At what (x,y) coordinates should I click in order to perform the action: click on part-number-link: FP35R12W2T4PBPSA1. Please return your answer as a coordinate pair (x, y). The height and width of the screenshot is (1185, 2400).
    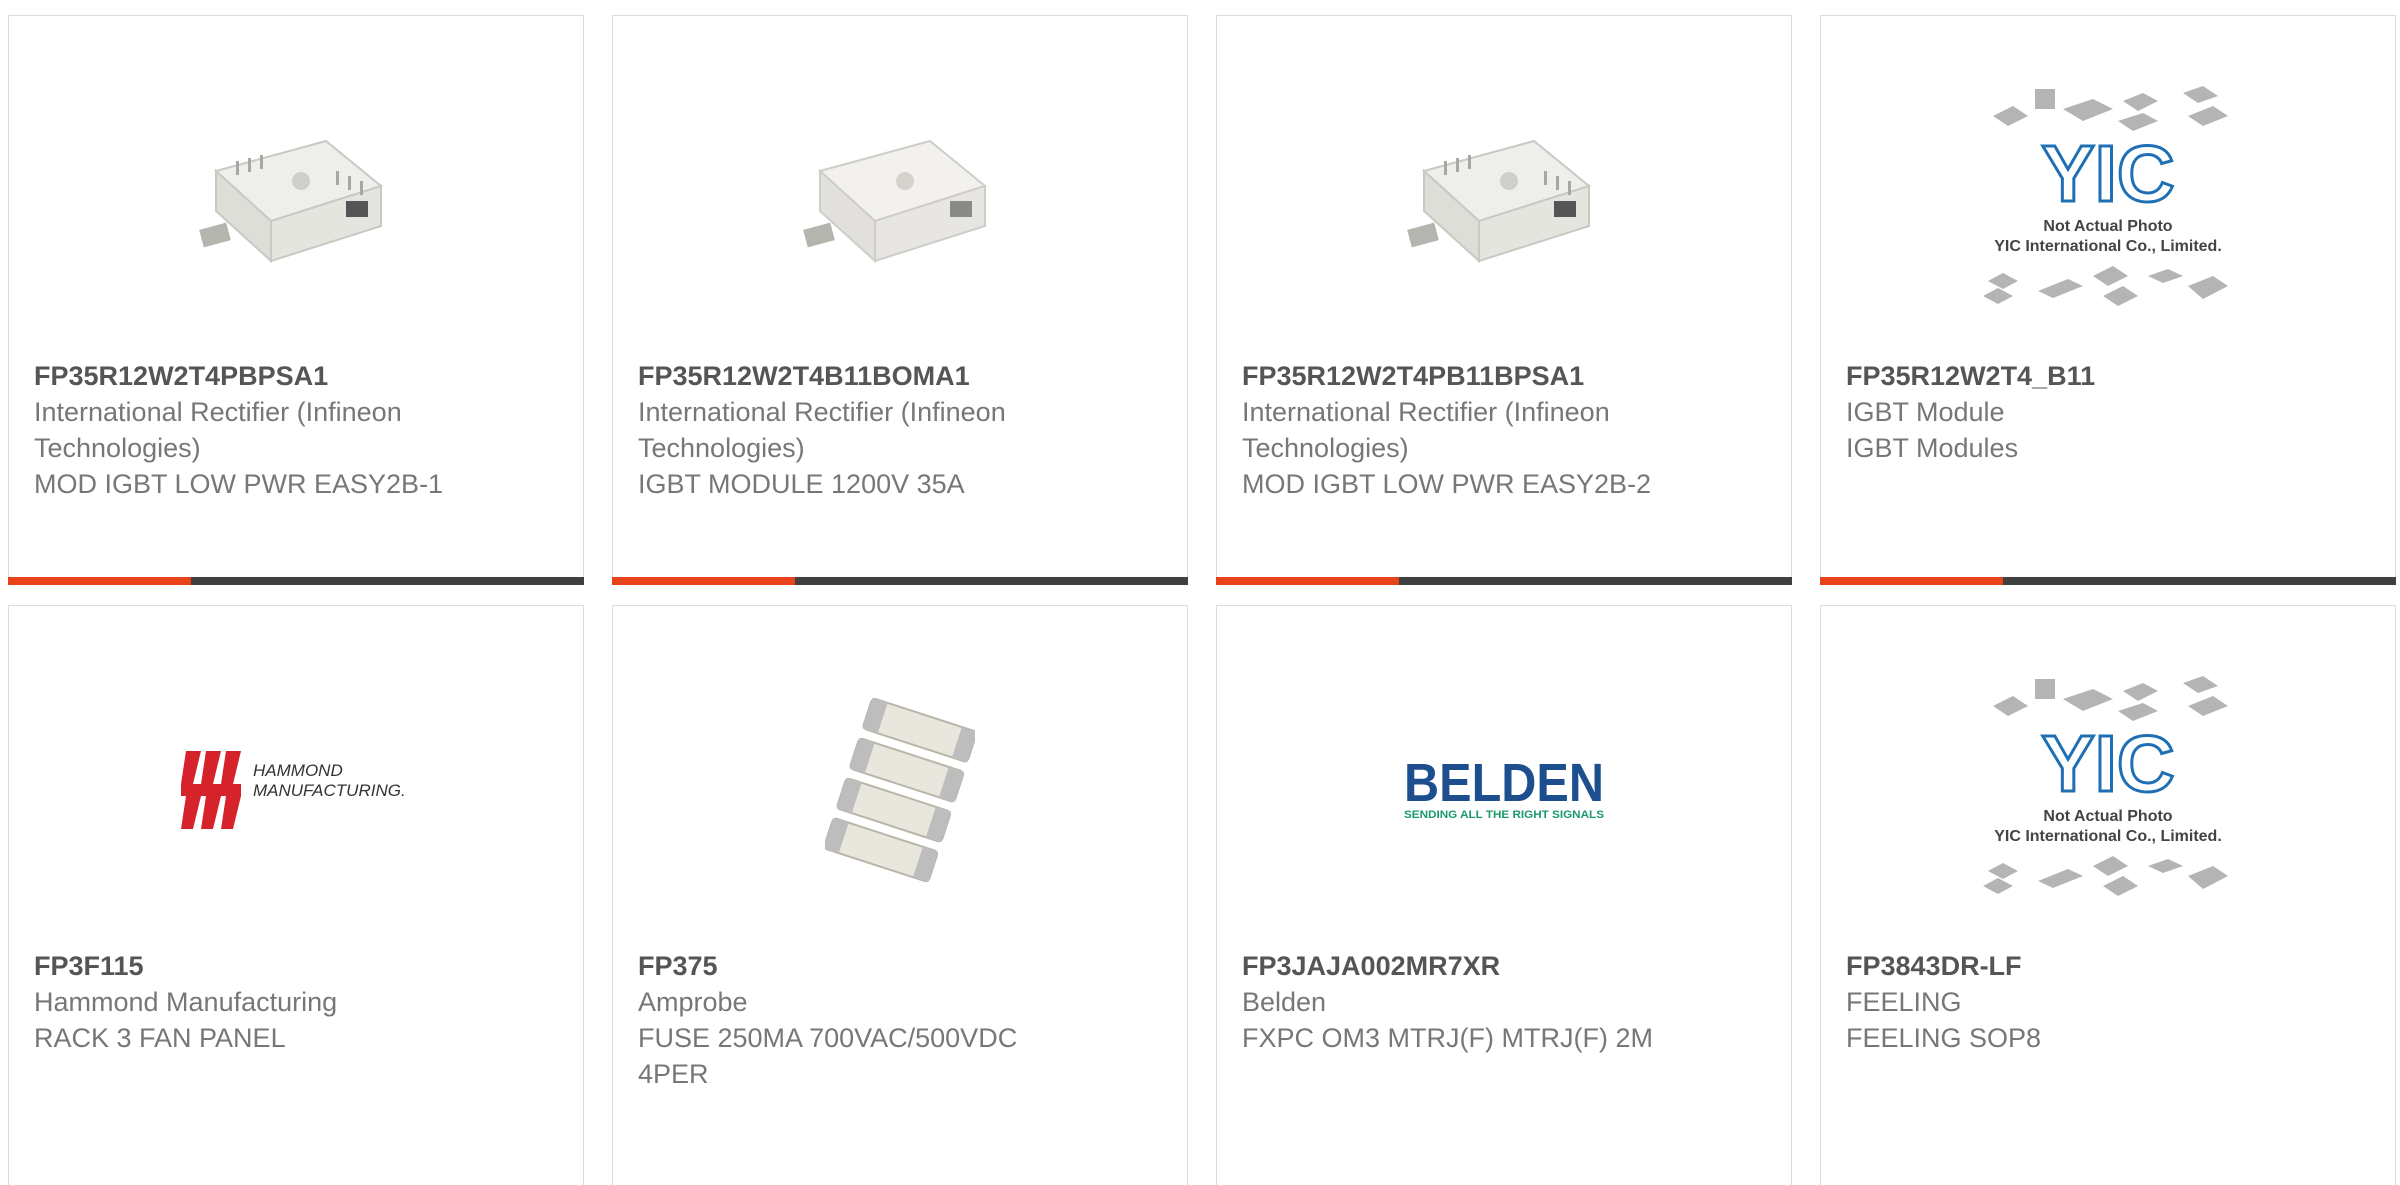
    Looking at the image, I should click on (244, 376).